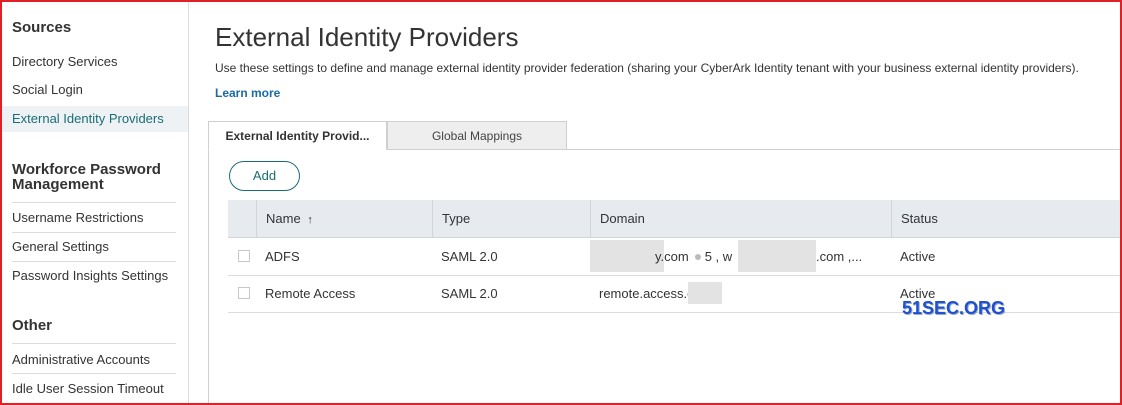 The width and height of the screenshot is (1122, 405). Describe the element at coordinates (511, 218) in the screenshot. I see `column-header-type: Type` at that location.